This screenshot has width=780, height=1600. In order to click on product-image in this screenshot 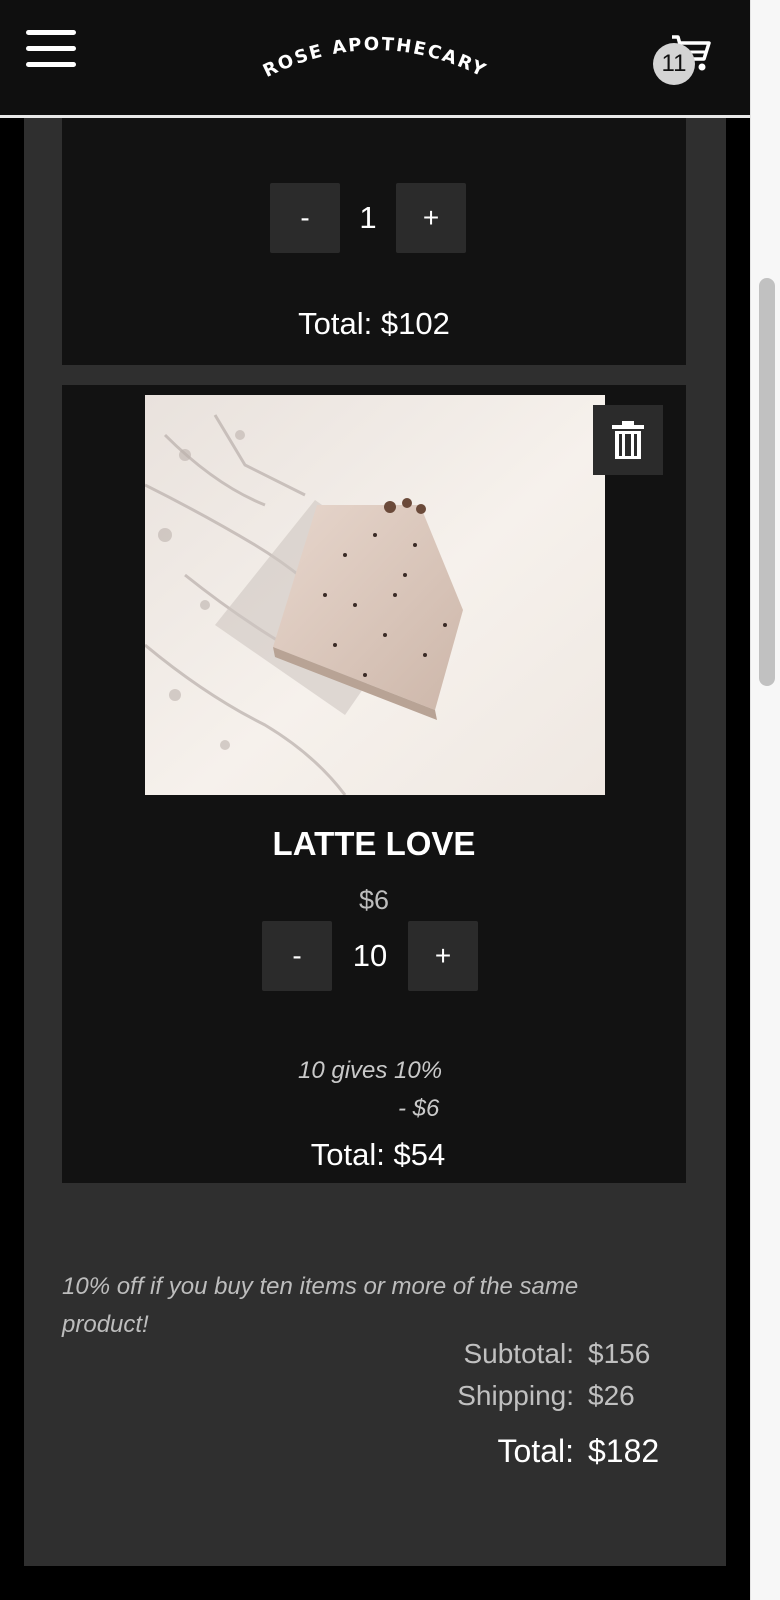, I will do `click(375, 595)`.